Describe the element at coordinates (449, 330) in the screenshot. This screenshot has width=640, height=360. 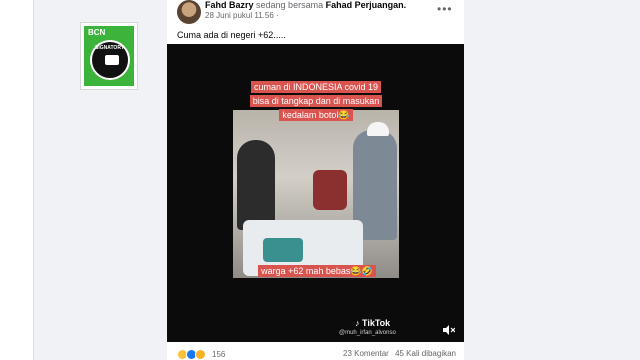
I see `mute-icon` at that location.